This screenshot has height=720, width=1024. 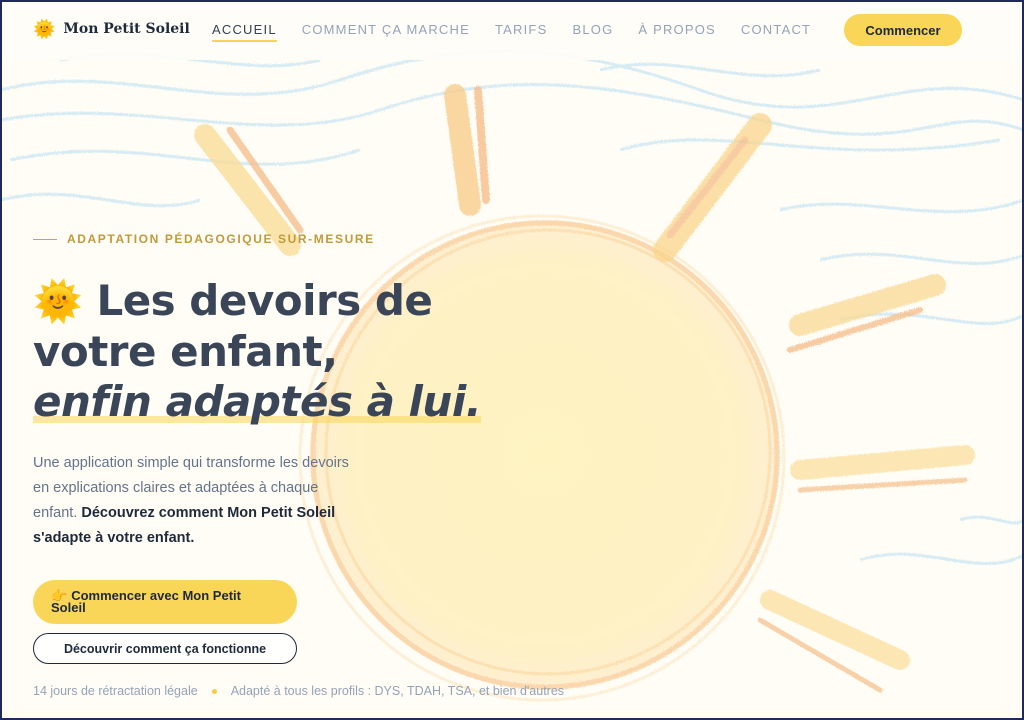 I want to click on headline-line-3-highlight: enfin adaptés à lui., so click(x=257, y=402).